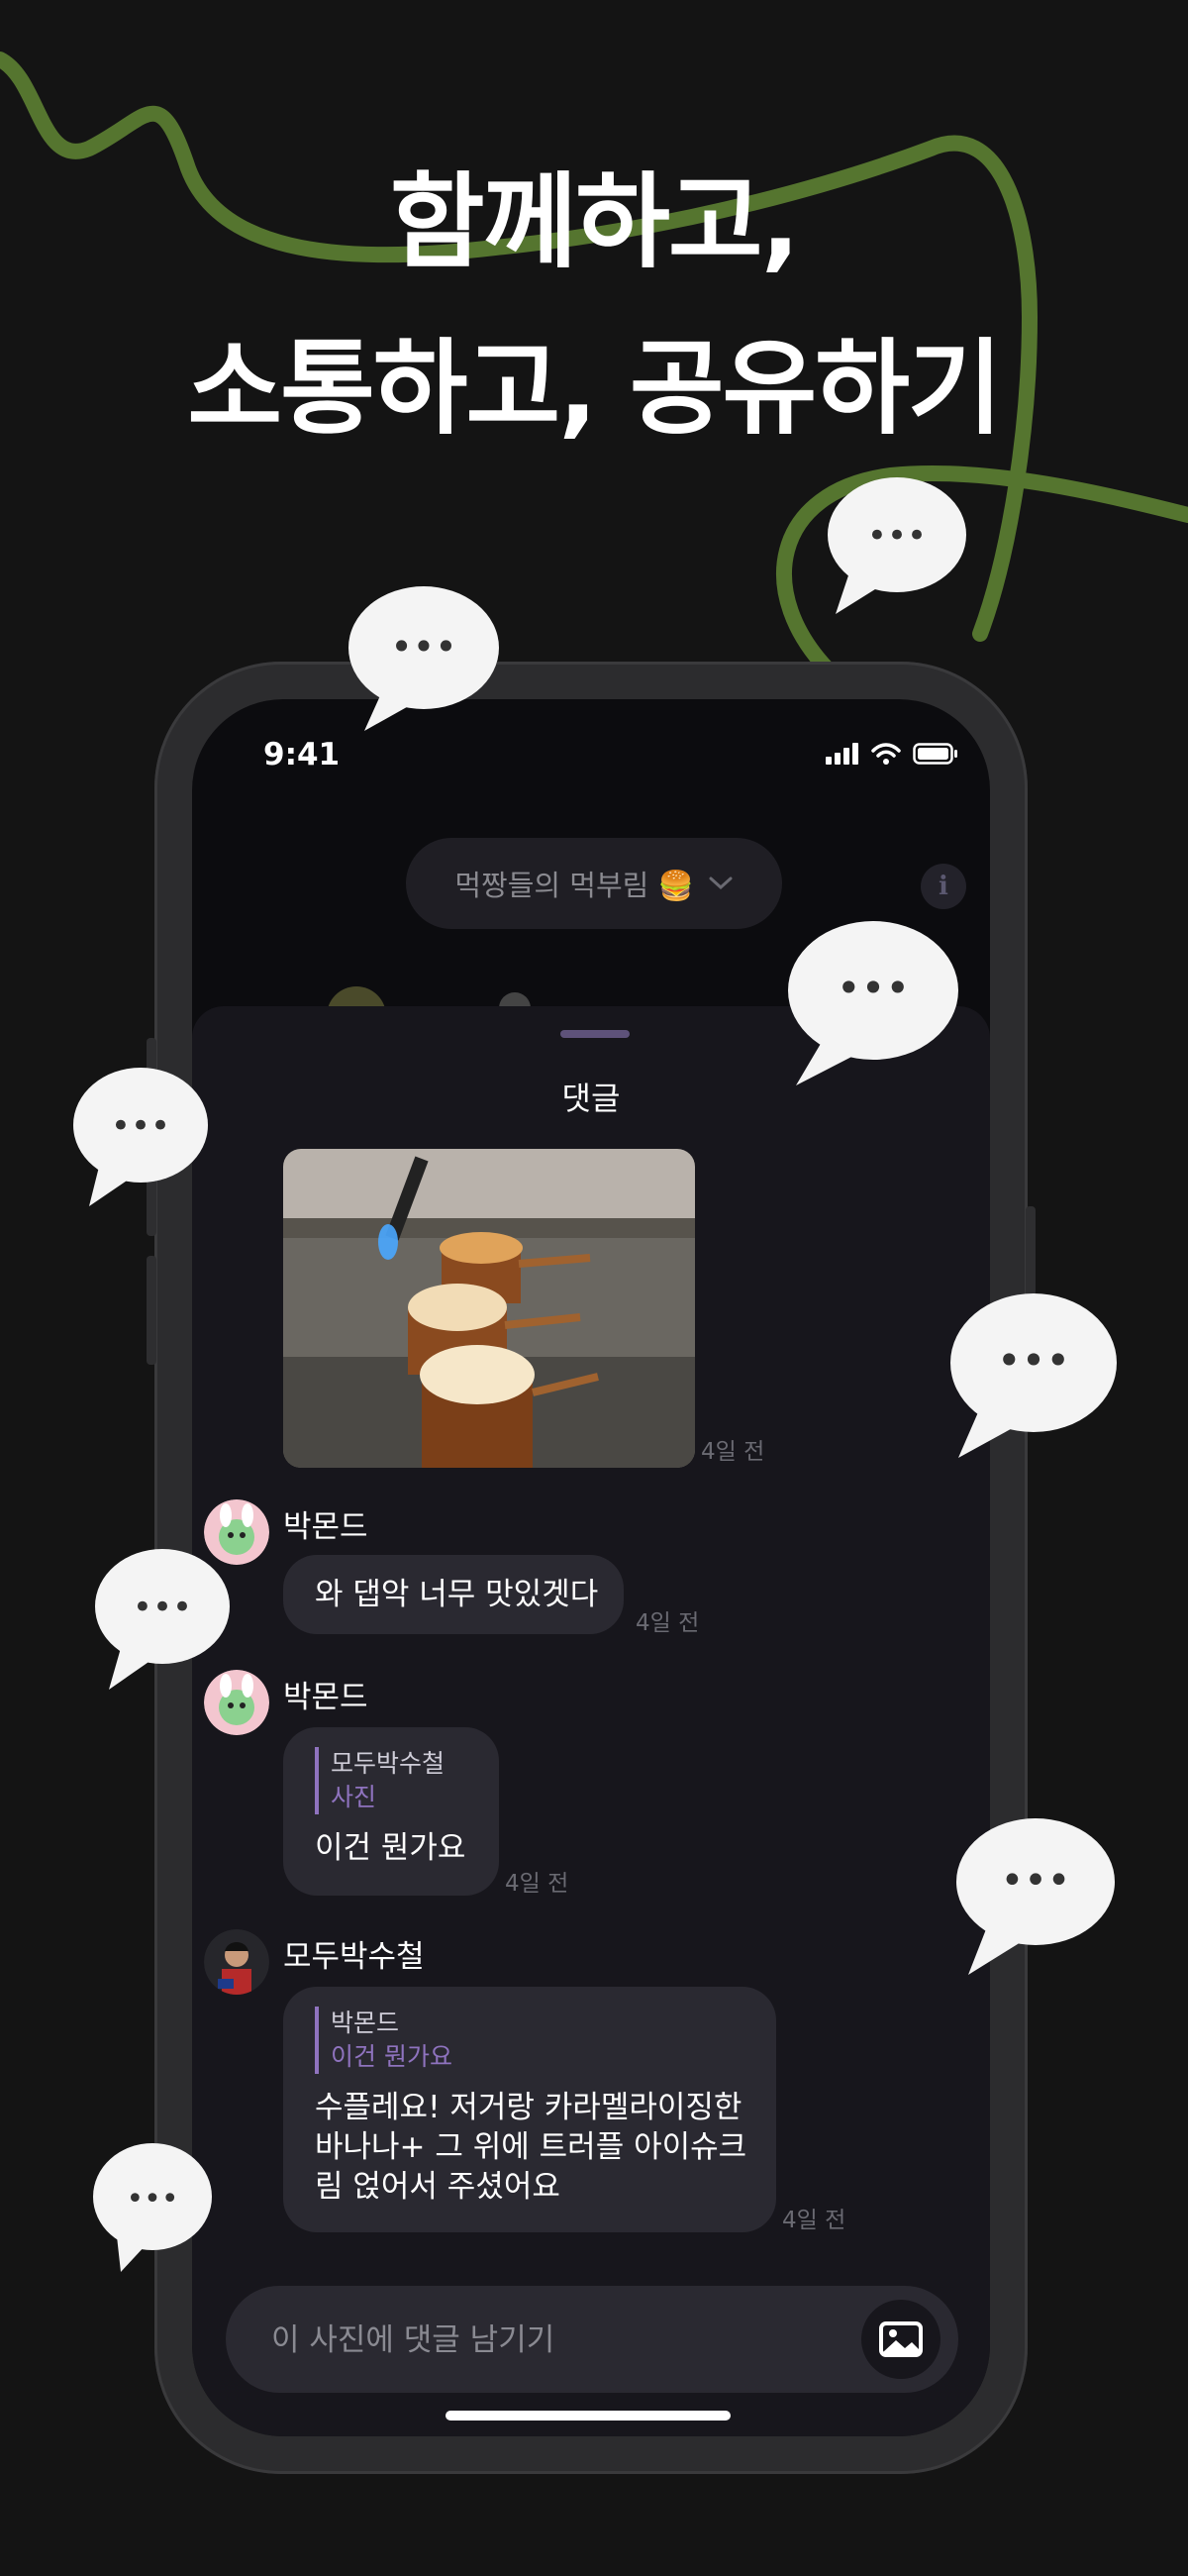 This screenshot has height=2576, width=1188. What do you see at coordinates (438, 2187) in the screenshot?
I see `comment-text-line: 림 얹어서 주셨어요` at bounding box center [438, 2187].